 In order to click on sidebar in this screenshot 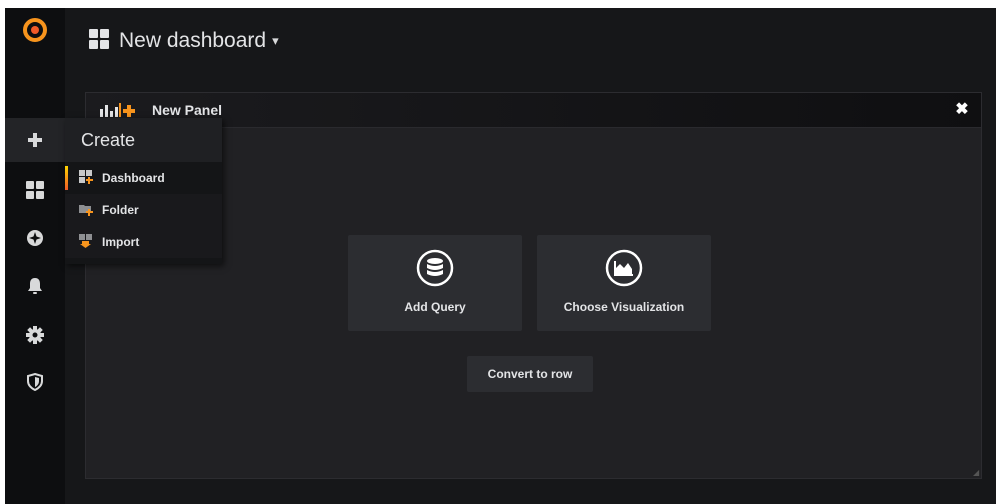, I will do `click(35, 256)`.